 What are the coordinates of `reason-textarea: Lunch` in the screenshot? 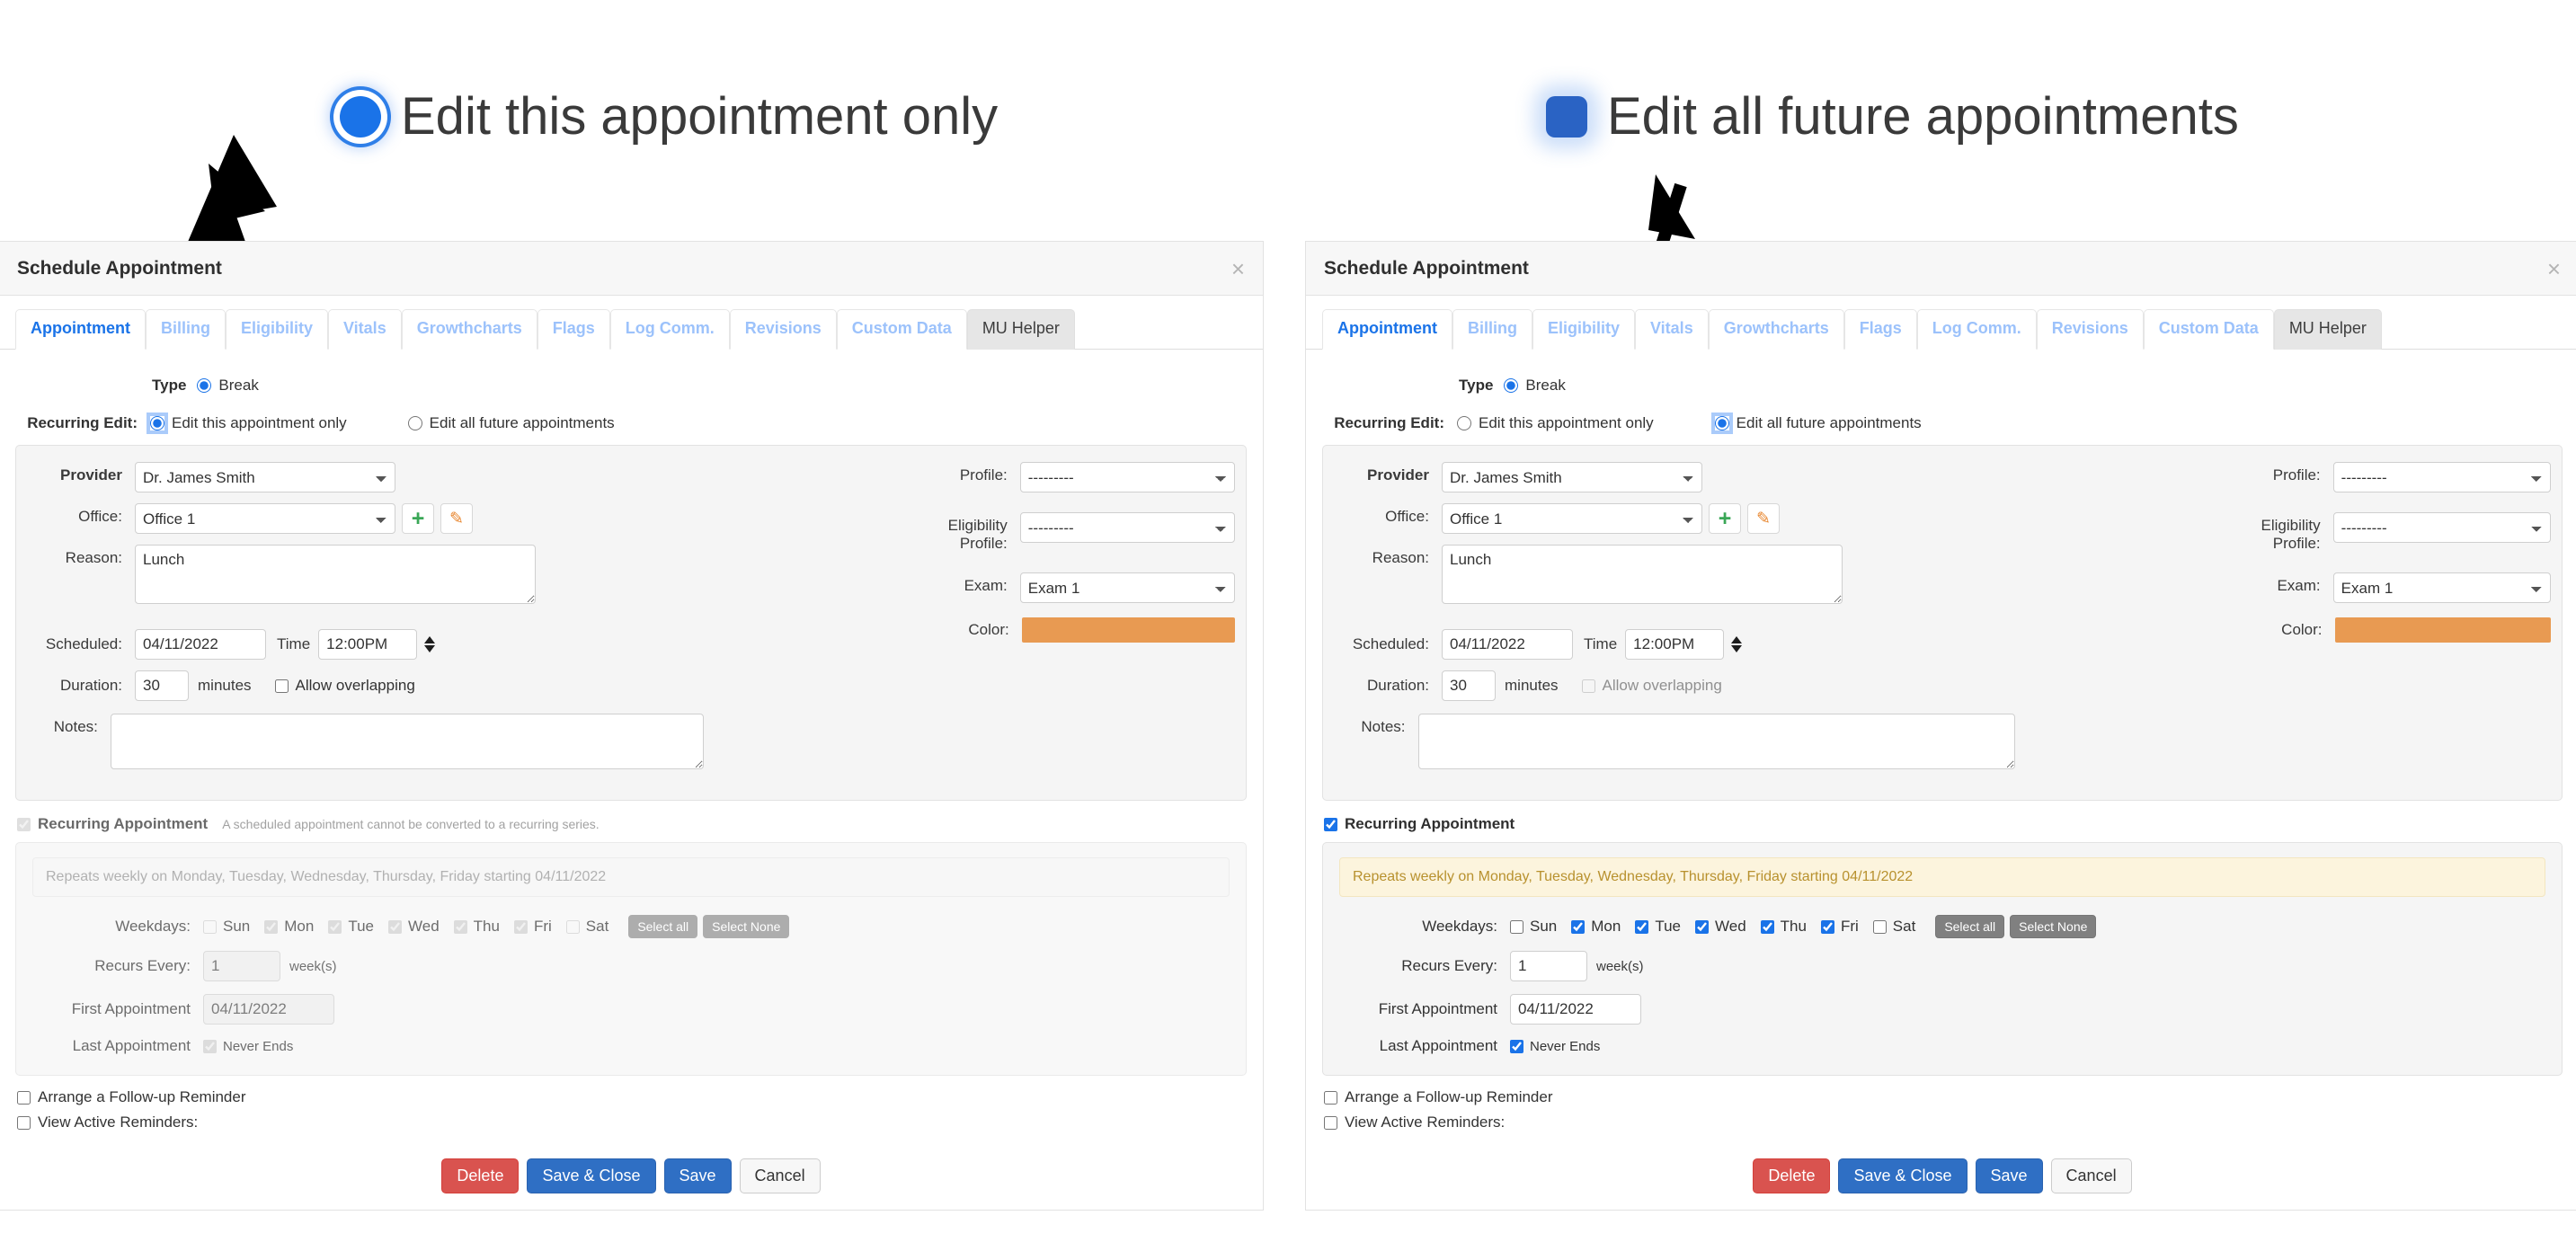 It's located at (335, 574).